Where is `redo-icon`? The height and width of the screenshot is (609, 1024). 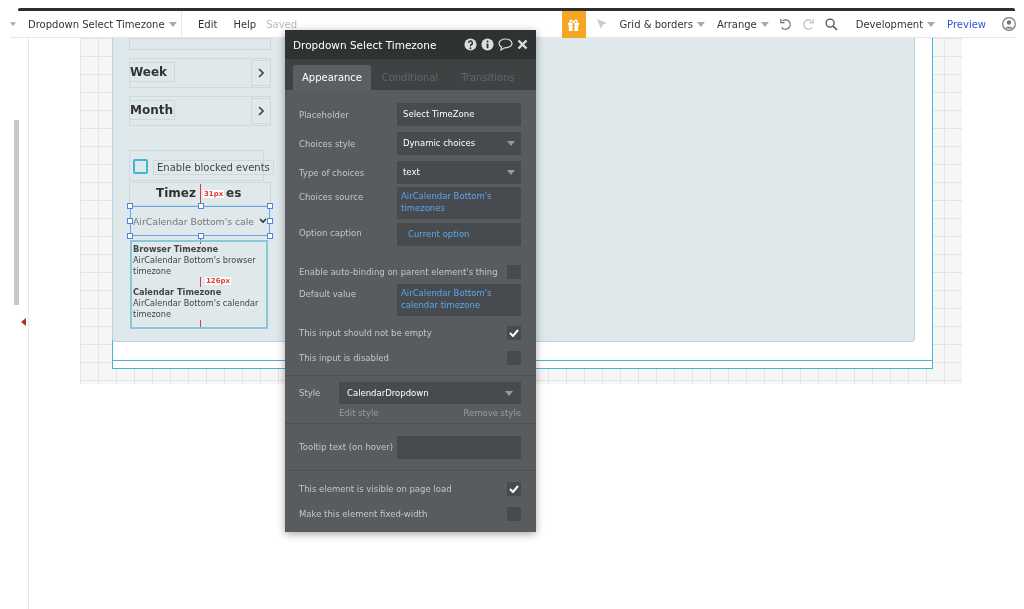
redo-icon is located at coordinates (808, 24).